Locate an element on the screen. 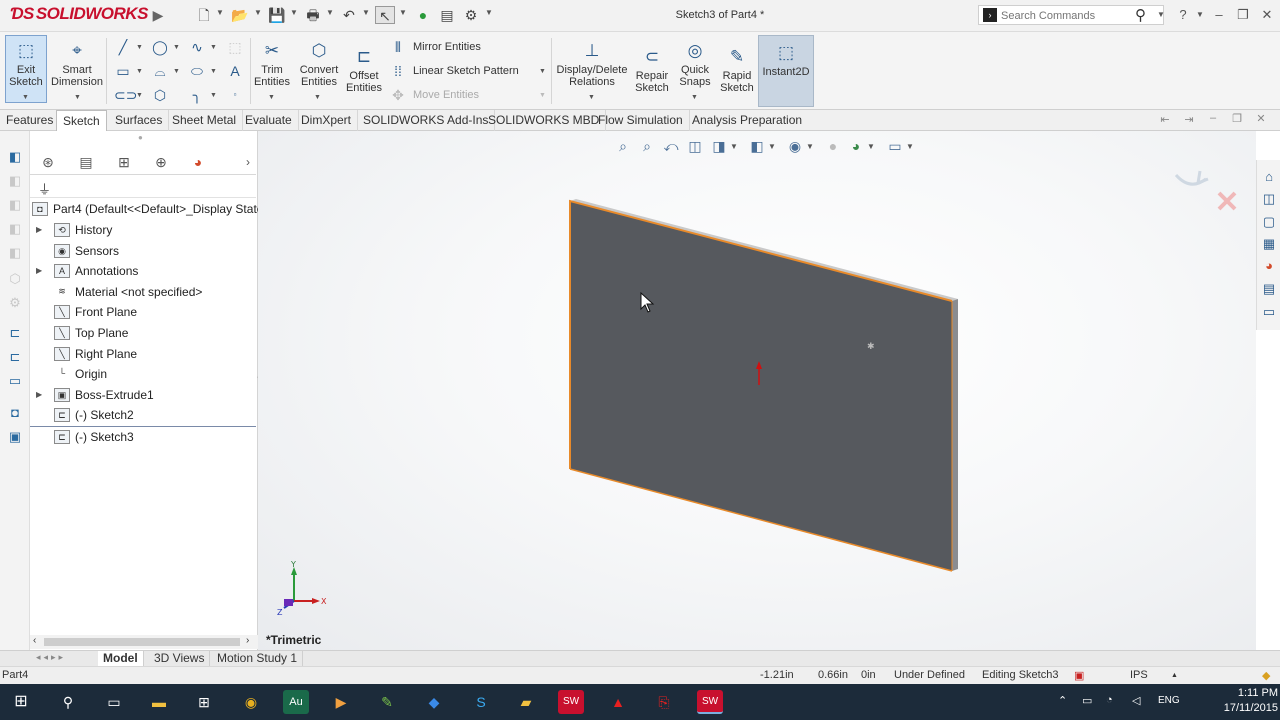 Image resolution: width=1280 pixels, height=720 pixels. doc-restore-icon: ❐ is located at coordinates (1237, 118).